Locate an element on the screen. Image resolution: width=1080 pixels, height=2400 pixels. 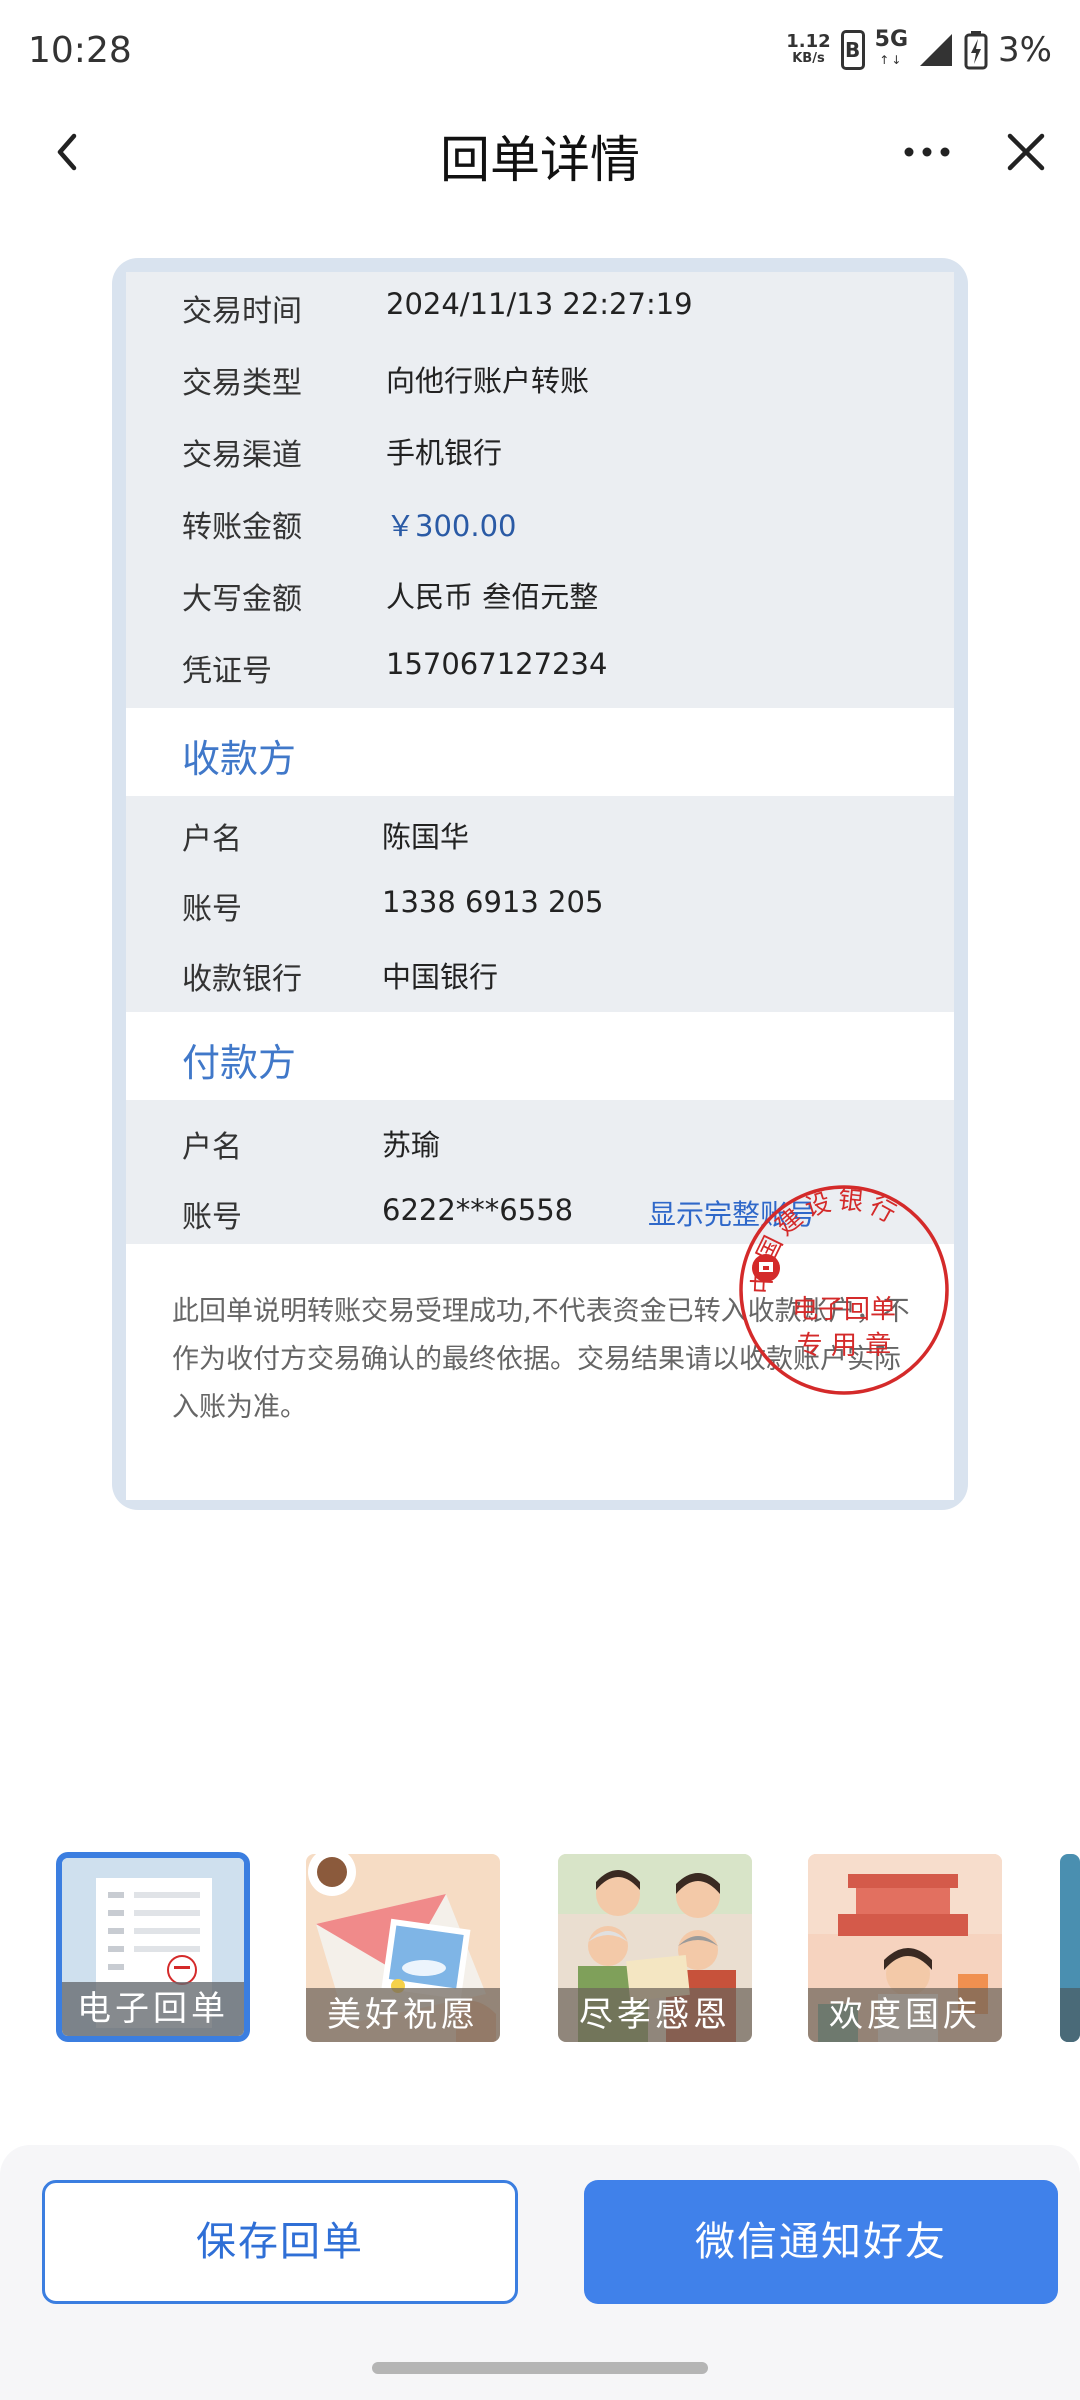
row-value-payee-bank: 中国银行 is located at coordinates (440, 977).